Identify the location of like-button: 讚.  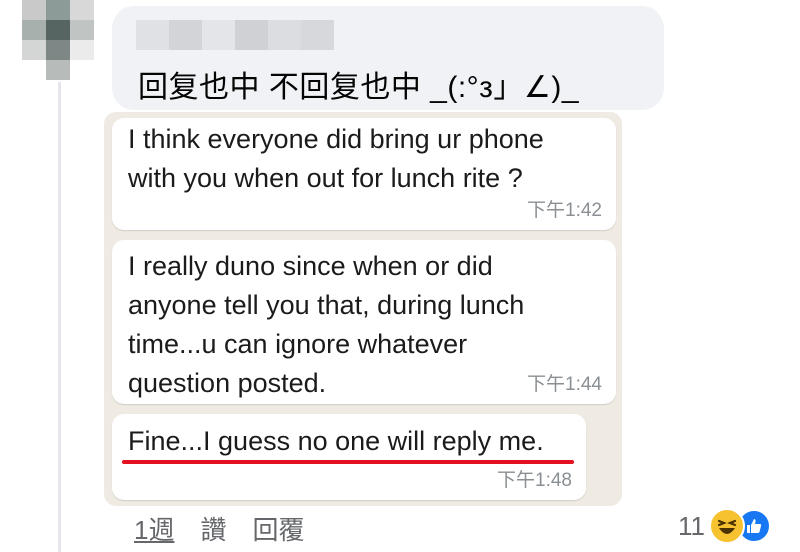
(213, 528).